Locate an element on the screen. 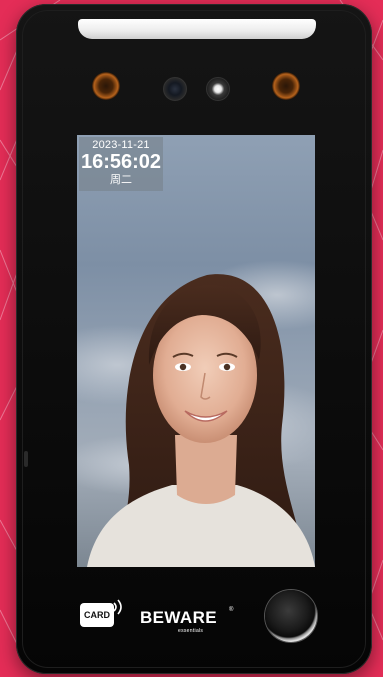 Image resolution: width=383 pixels, height=677 pixels. side-notch is located at coordinates (26, 459).